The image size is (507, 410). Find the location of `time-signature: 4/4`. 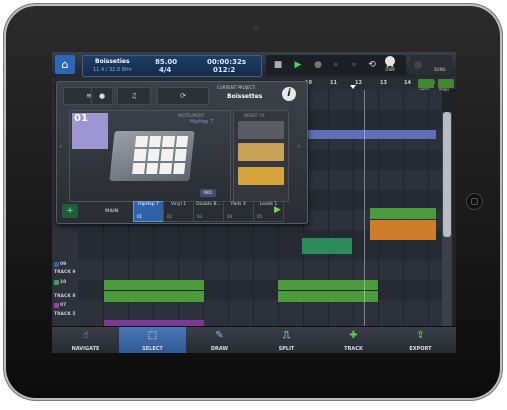

time-signature: 4/4 is located at coordinates (165, 70).